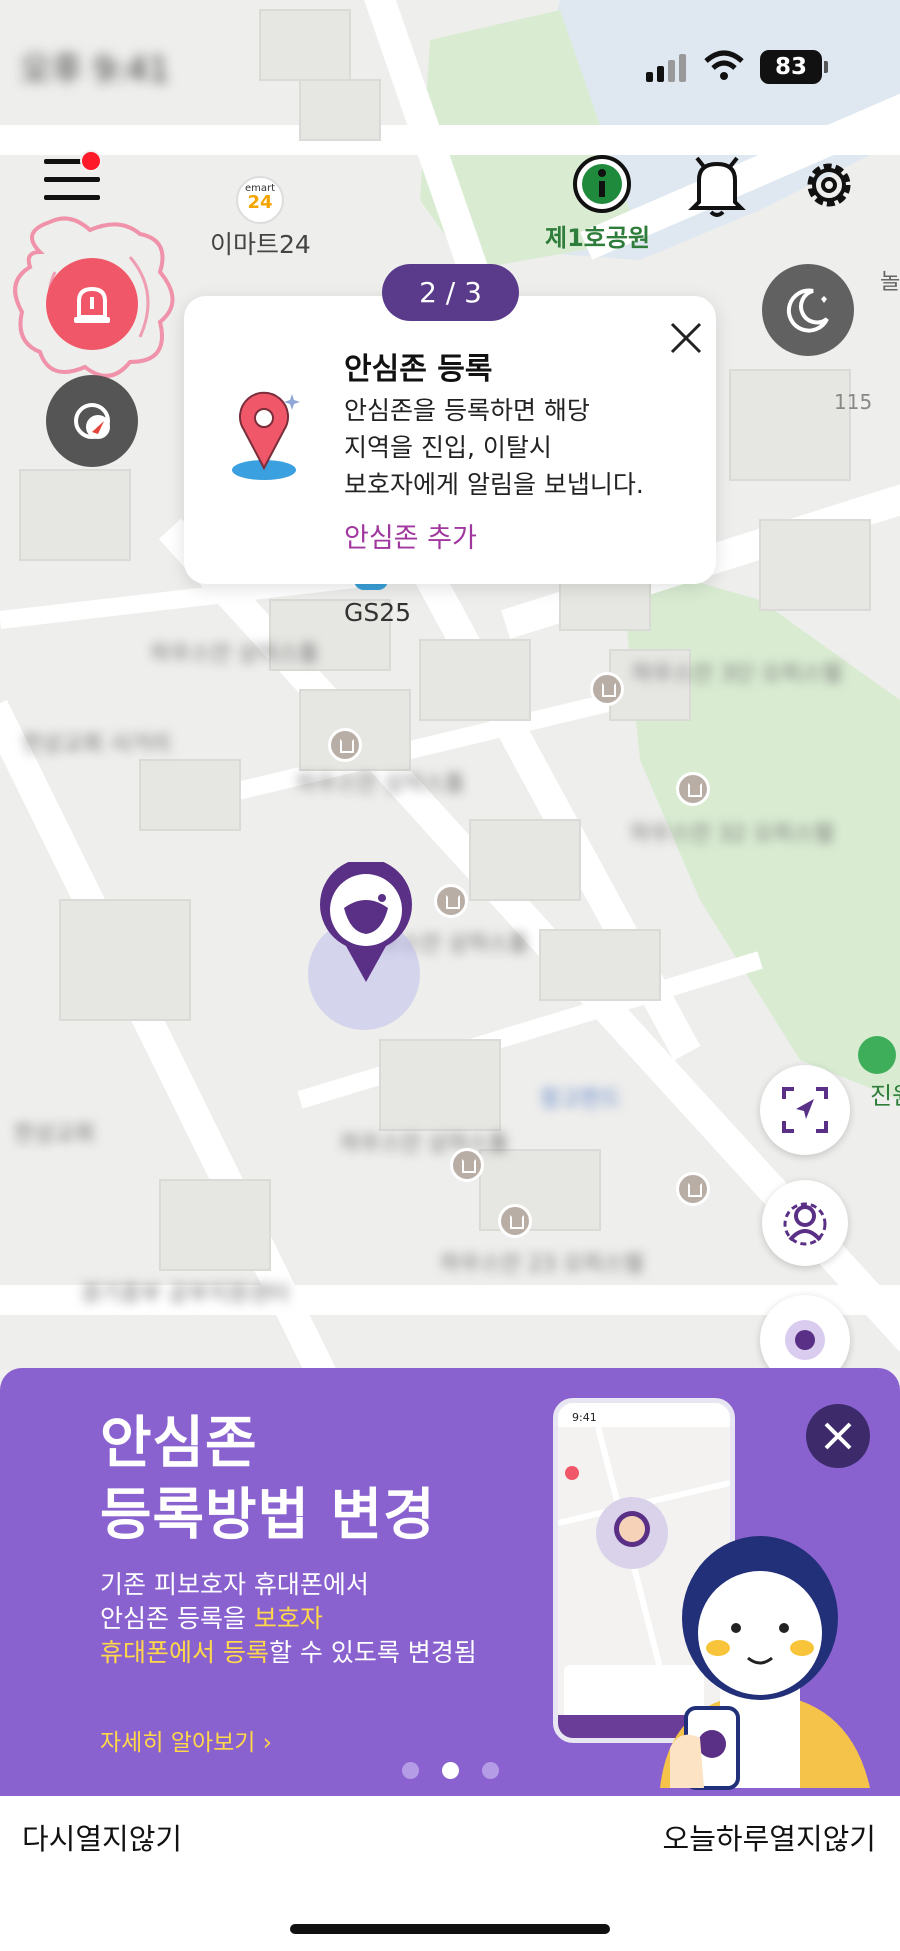 Image resolution: width=900 pixels, height=1951 pixels. Describe the element at coordinates (372, 1652) in the screenshot. I see `banner-desc-text: 할 수 있도록 변경됨` at that location.